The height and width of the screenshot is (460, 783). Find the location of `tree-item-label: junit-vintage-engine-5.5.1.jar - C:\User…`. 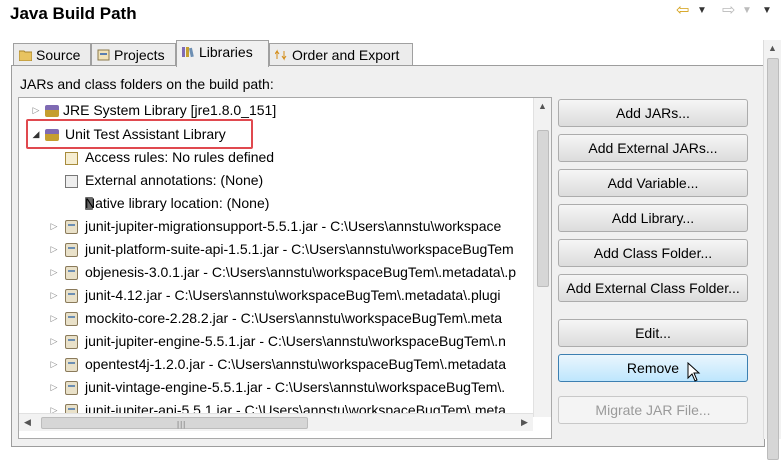

tree-item-label: junit-vintage-engine-5.5.1.jar - C:\User… is located at coordinates (295, 387).